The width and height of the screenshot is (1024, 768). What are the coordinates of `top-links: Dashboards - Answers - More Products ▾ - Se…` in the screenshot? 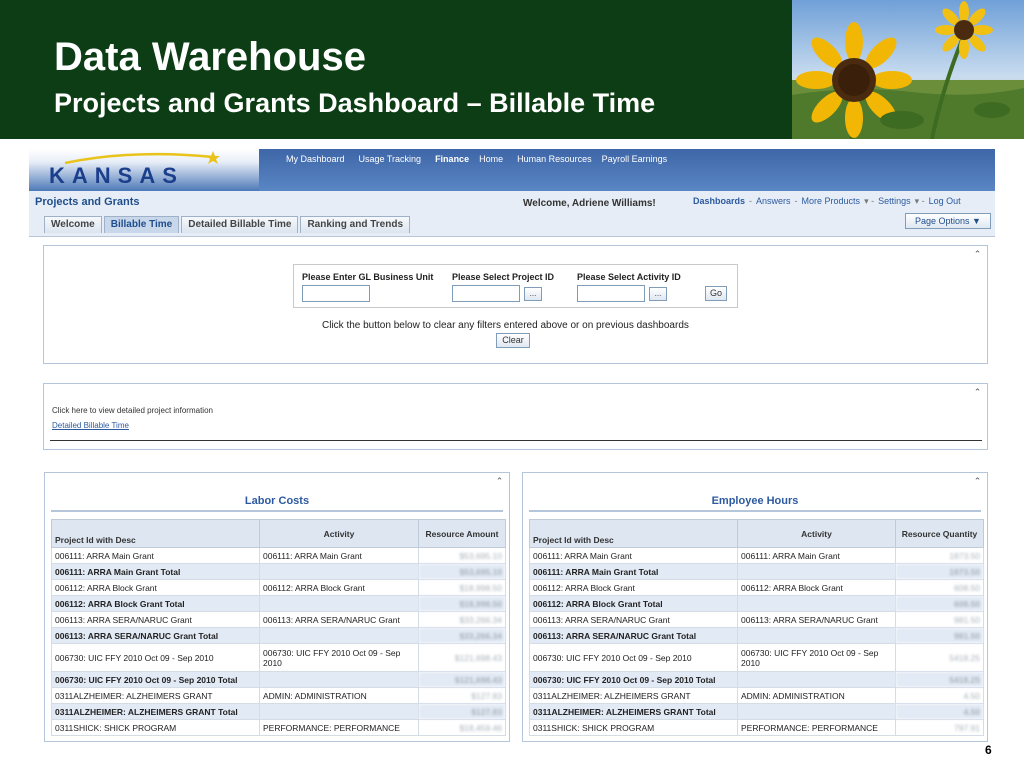 It's located at (827, 201).